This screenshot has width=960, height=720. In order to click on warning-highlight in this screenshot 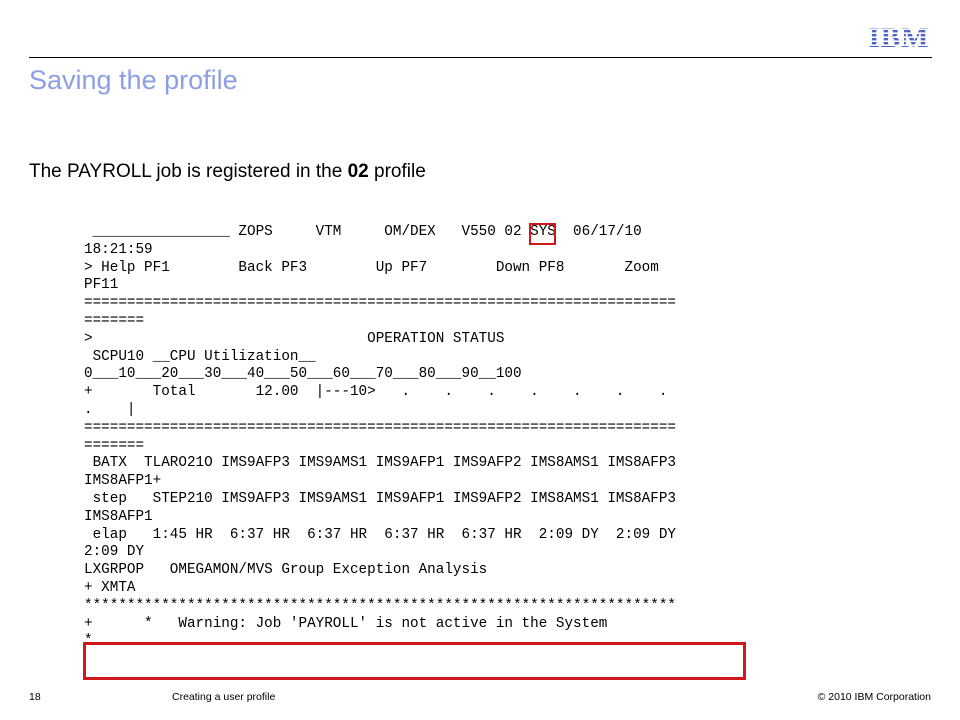, I will do `click(414, 661)`.